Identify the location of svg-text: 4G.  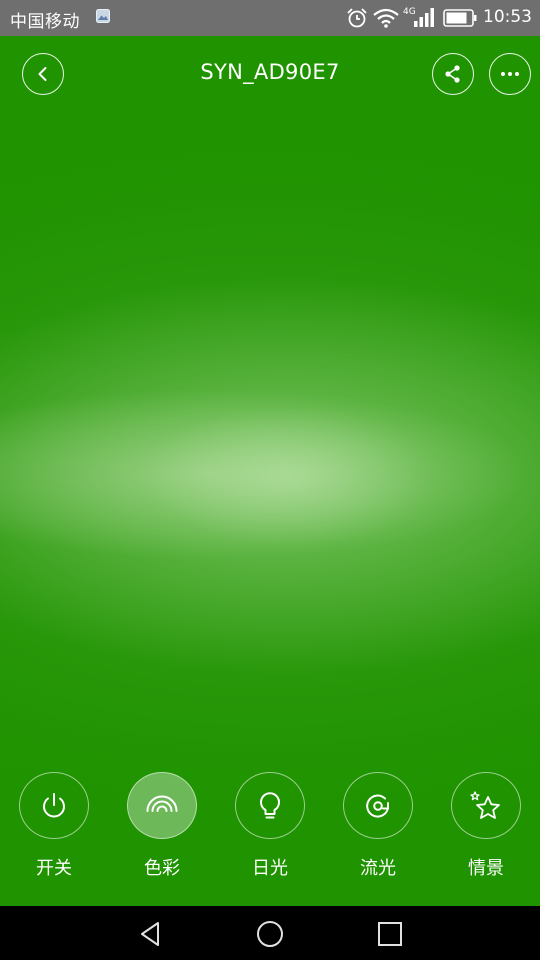
(409, 12).